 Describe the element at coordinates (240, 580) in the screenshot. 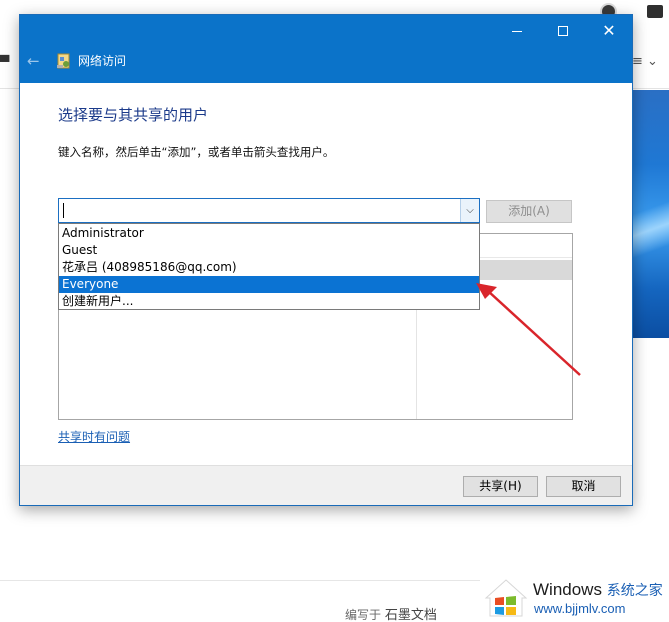

I see `background-divider` at that location.